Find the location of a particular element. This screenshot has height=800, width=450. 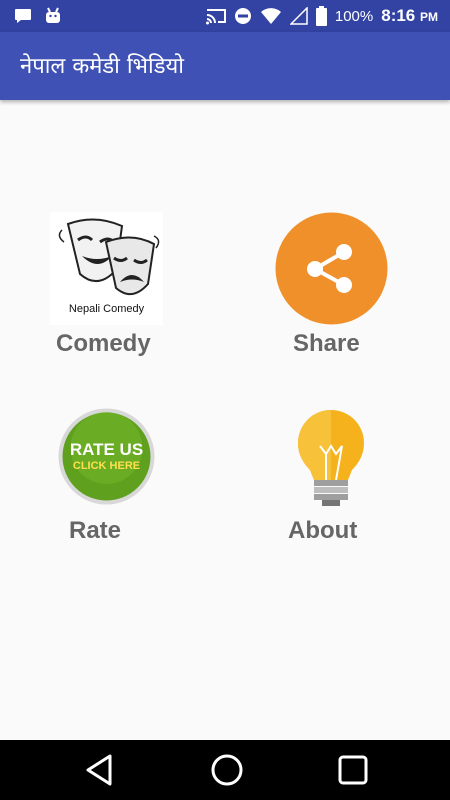

comedy-masks-image: Nepali Comedy is located at coordinates (106, 268).